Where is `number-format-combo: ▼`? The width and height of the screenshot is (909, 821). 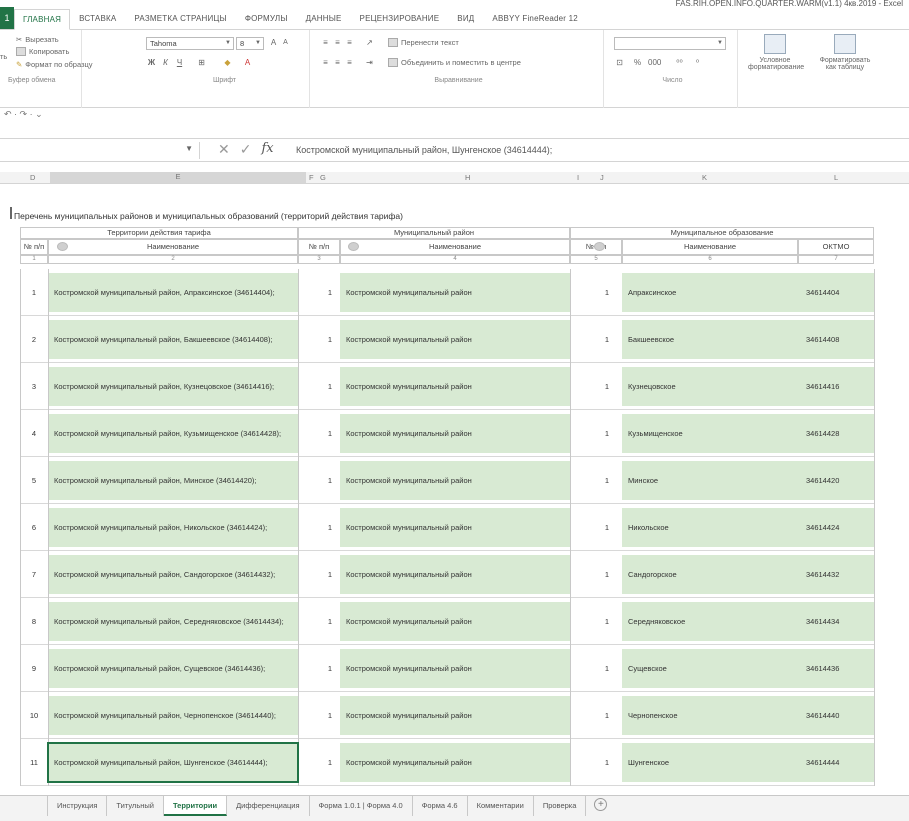 number-format-combo: ▼ is located at coordinates (670, 43).